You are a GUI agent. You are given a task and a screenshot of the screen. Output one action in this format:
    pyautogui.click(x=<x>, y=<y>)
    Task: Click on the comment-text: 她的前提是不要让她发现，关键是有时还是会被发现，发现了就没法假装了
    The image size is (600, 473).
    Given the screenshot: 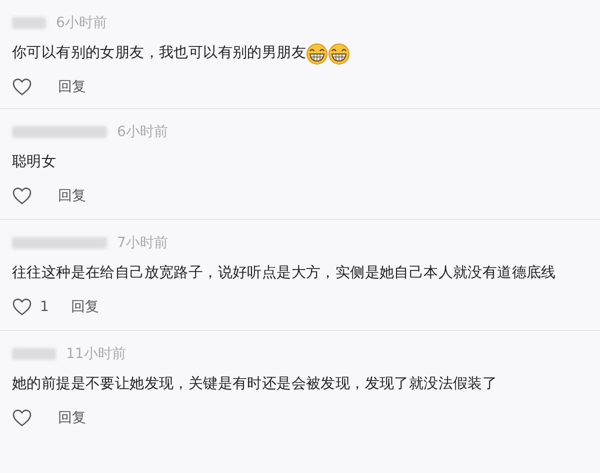 What is the action you would take?
    pyautogui.click(x=255, y=384)
    